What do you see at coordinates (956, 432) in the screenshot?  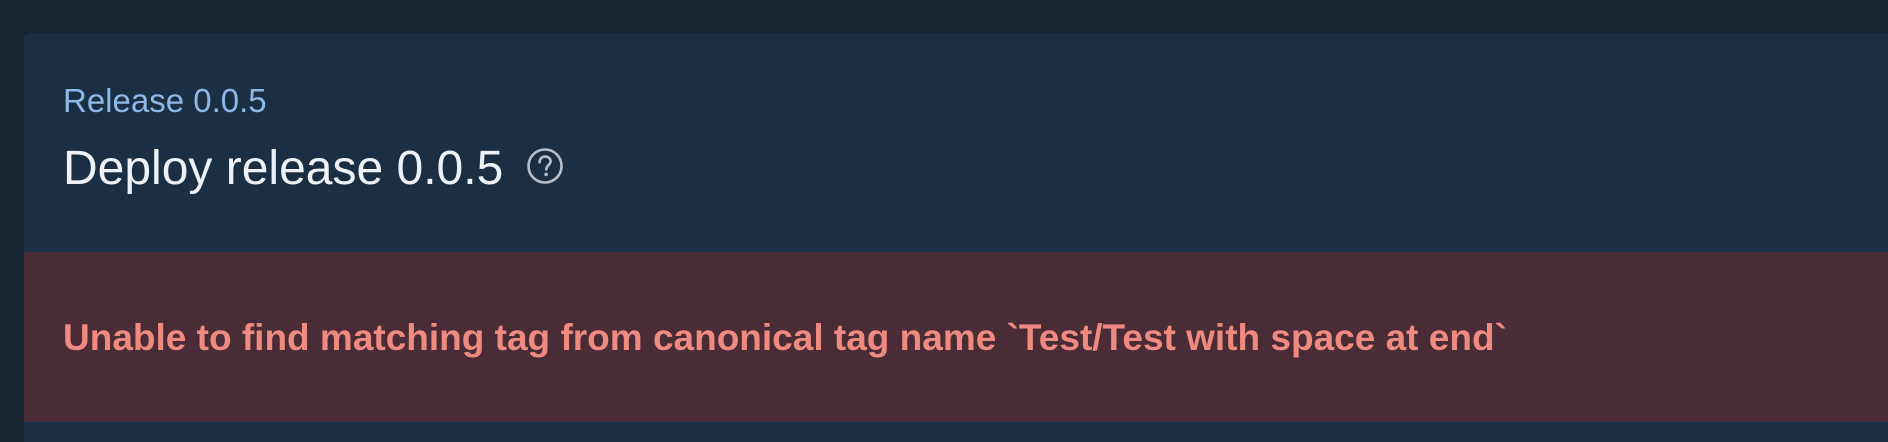 I see `panel-content-area` at bounding box center [956, 432].